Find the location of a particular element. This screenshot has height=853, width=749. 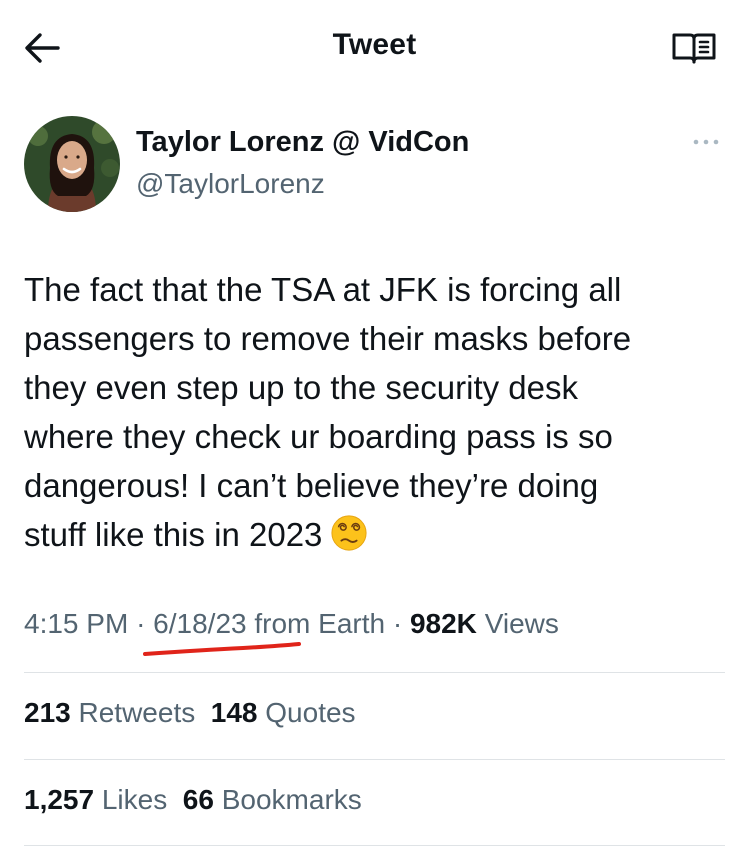

views-count: 982K is located at coordinates (443, 623).